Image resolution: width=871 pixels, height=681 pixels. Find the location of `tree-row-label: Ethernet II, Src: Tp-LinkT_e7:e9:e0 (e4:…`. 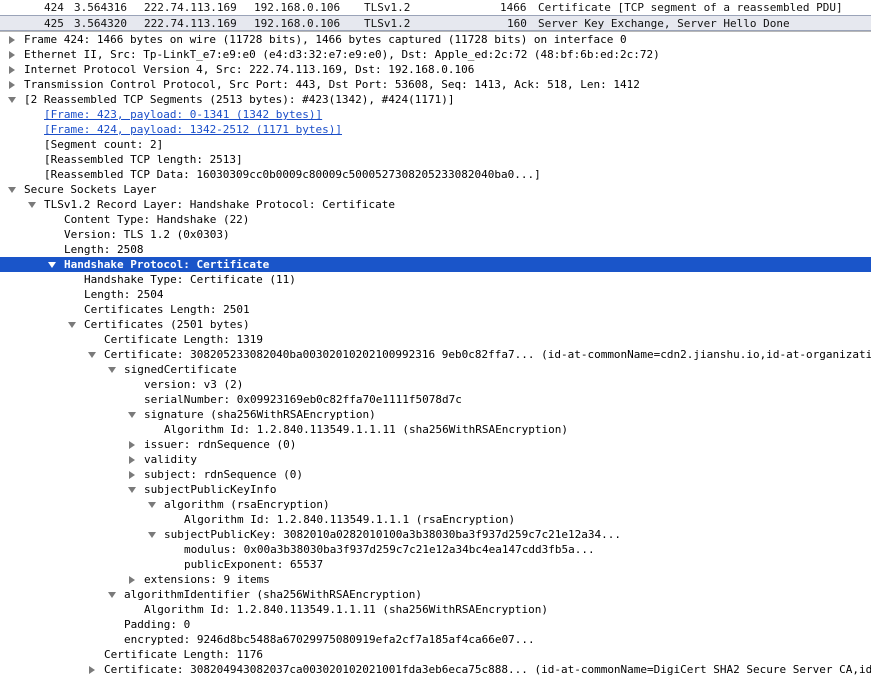

tree-row-label: Ethernet II, Src: Tp-LinkT_e7:e9:e0 (e4:… is located at coordinates (342, 54).